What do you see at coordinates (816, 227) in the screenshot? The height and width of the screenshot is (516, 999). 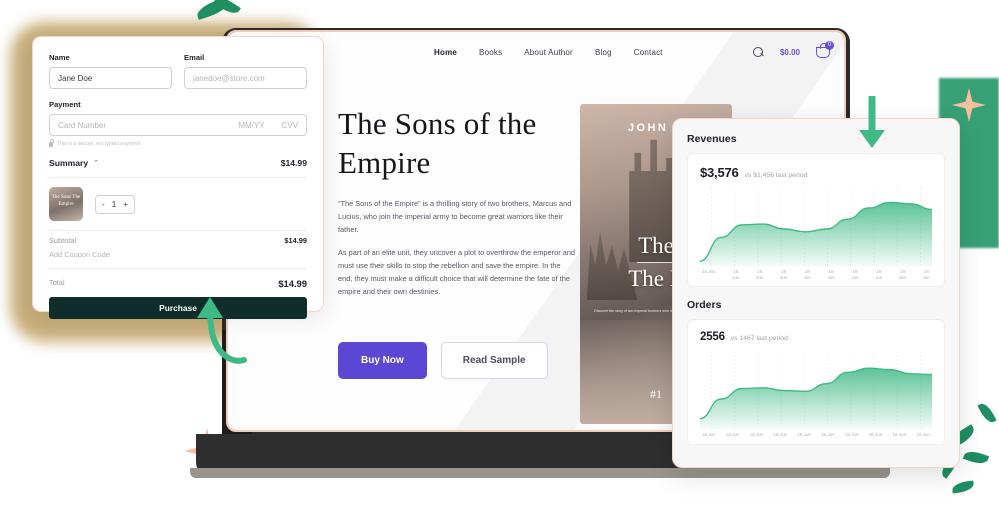 I see `revenues-area-chart` at bounding box center [816, 227].